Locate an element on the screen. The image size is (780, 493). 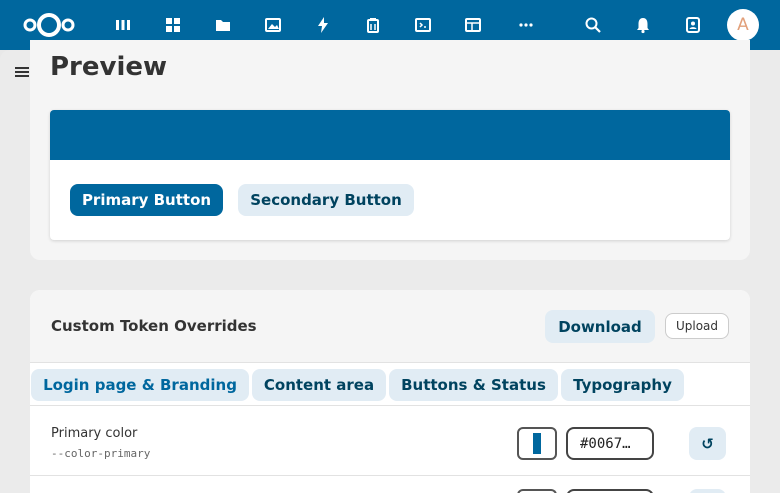
more-icon is located at coordinates (526, 25).